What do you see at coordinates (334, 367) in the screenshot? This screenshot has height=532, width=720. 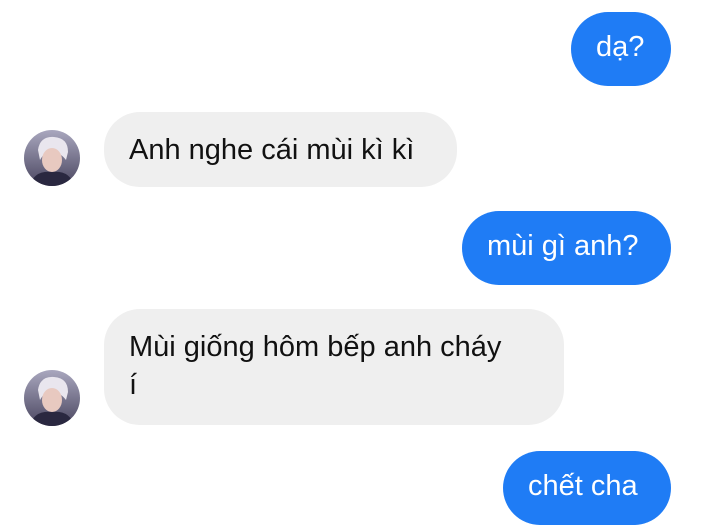 I see `incoming-message-bubble: Mùi giống hôm bếp anh cháy í` at bounding box center [334, 367].